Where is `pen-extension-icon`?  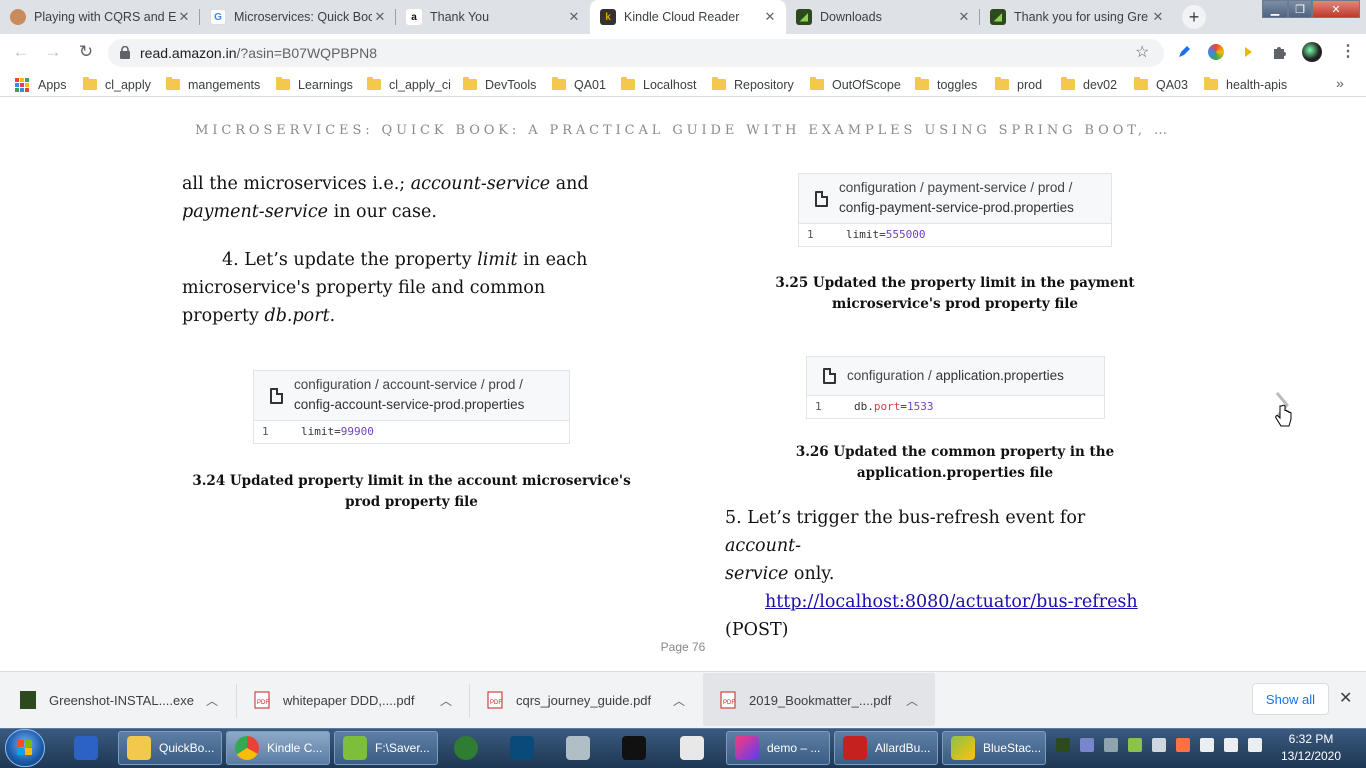
pen-extension-icon is located at coordinates (1184, 52).